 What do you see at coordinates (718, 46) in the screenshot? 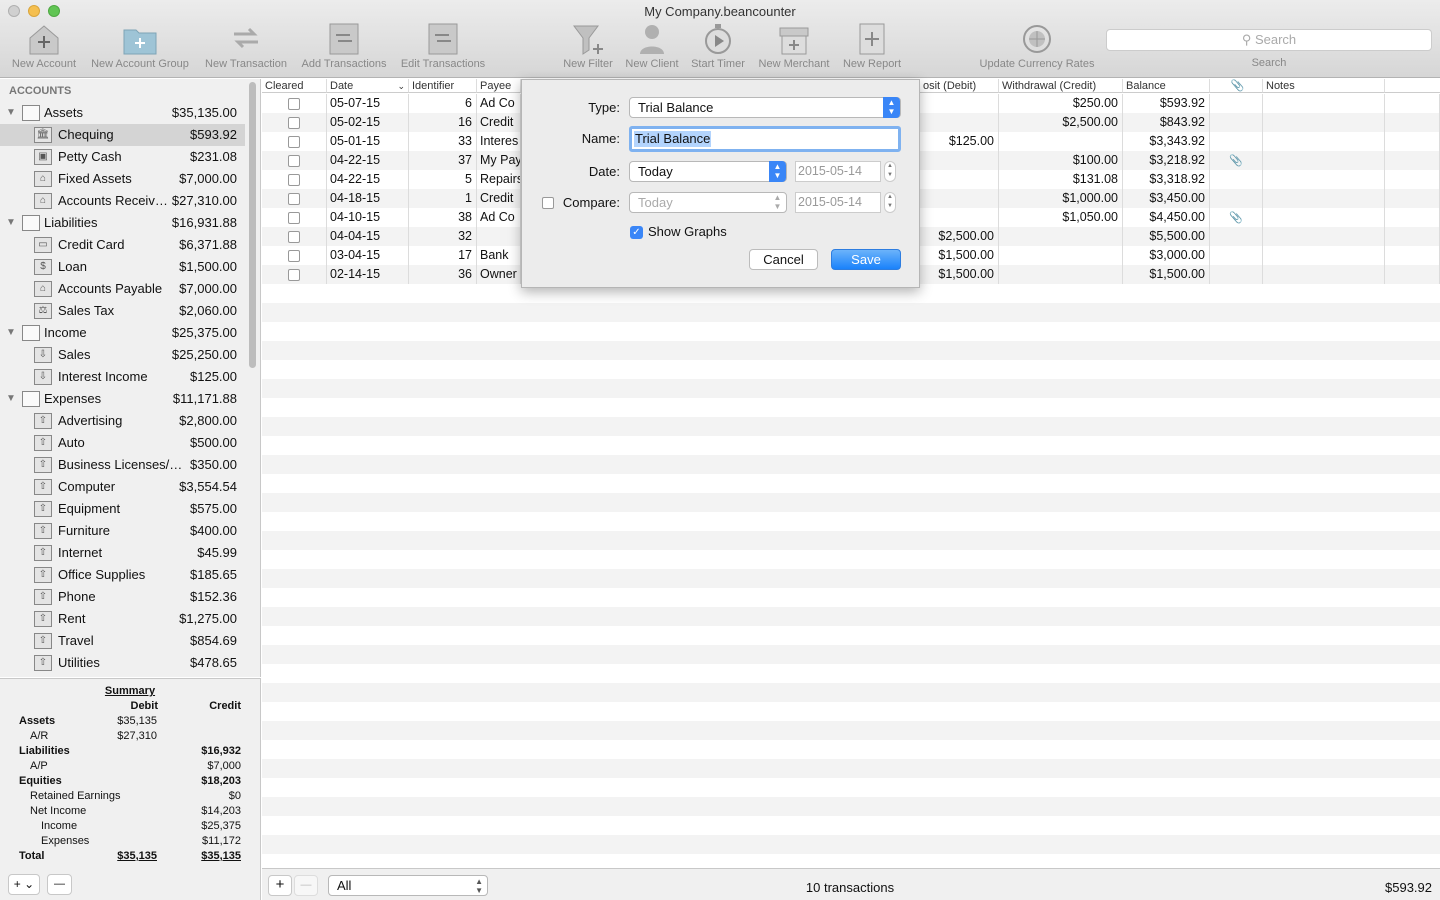
I see `start-timer-button: Start Timer` at bounding box center [718, 46].